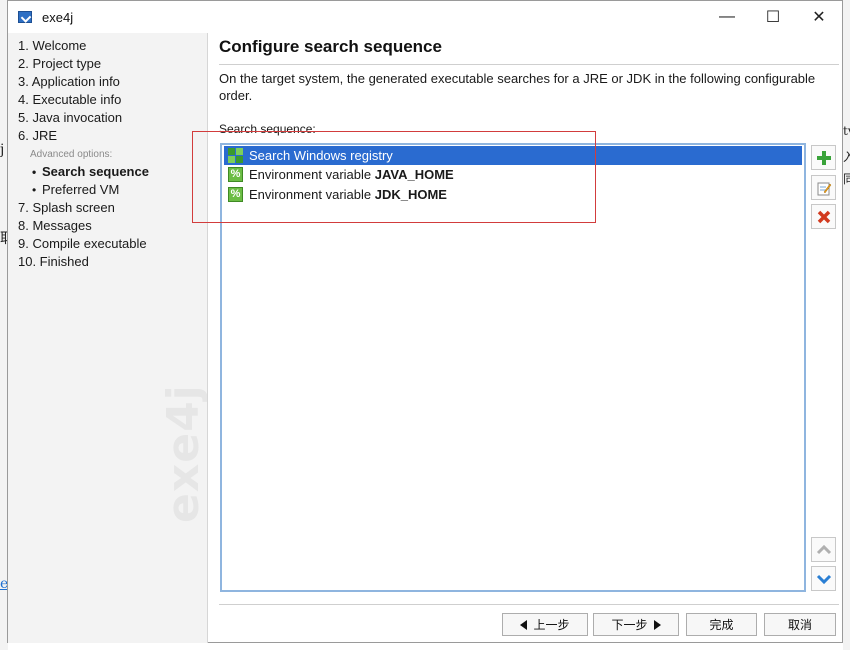 Image resolution: width=850 pixels, height=650 pixels. I want to click on background-text: 同, so click(846, 179).